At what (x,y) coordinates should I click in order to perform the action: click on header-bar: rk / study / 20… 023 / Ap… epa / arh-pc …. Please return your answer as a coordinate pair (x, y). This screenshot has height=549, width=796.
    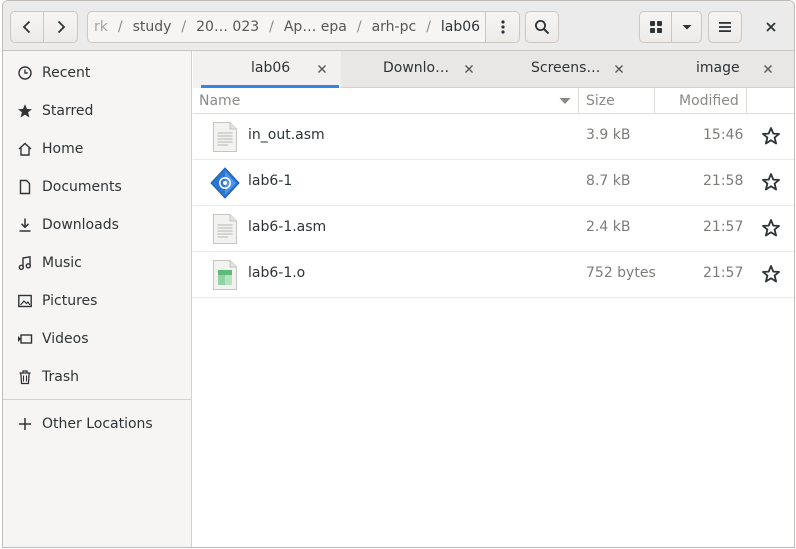
    Looking at the image, I should click on (398, 26).